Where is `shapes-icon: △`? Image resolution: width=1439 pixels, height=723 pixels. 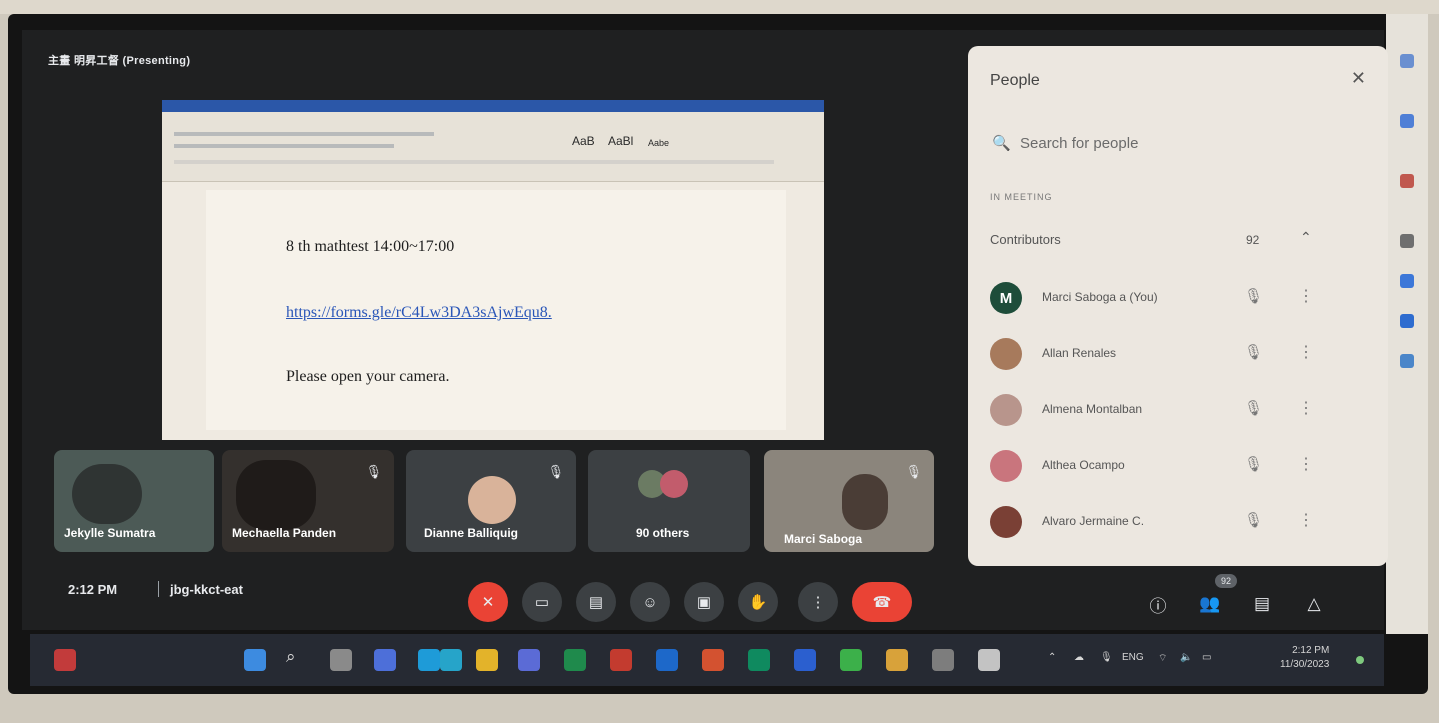 shapes-icon: △ is located at coordinates (1314, 603).